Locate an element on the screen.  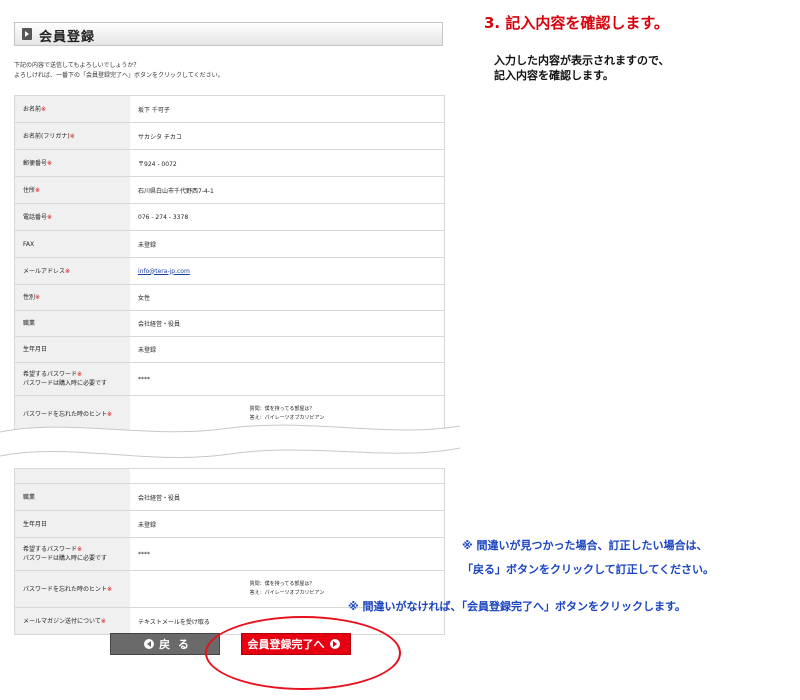
row-fax: FAX 未登録 is located at coordinates (229, 244).